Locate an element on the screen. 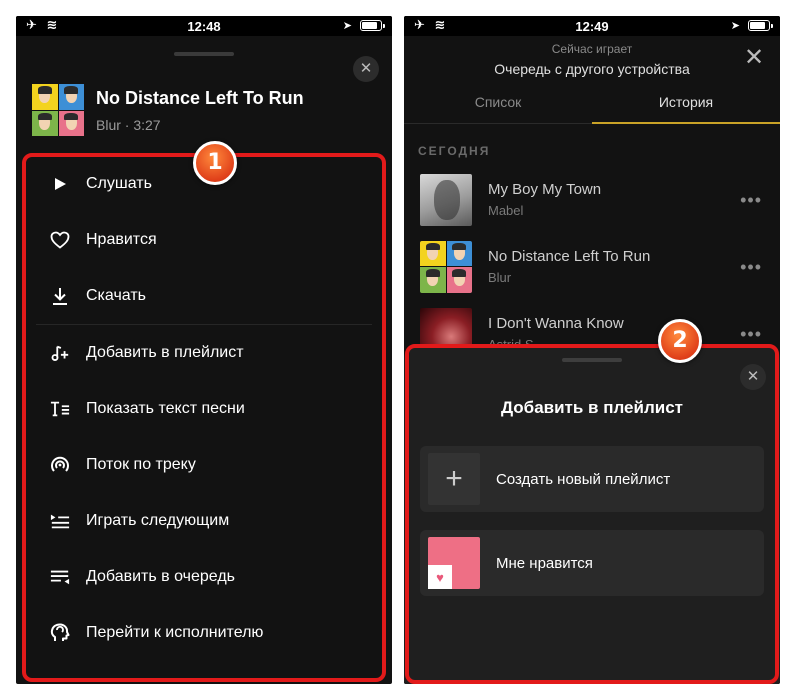 This screenshot has width=796, height=700. track-title: My Boy My Town is located at coordinates (545, 189).